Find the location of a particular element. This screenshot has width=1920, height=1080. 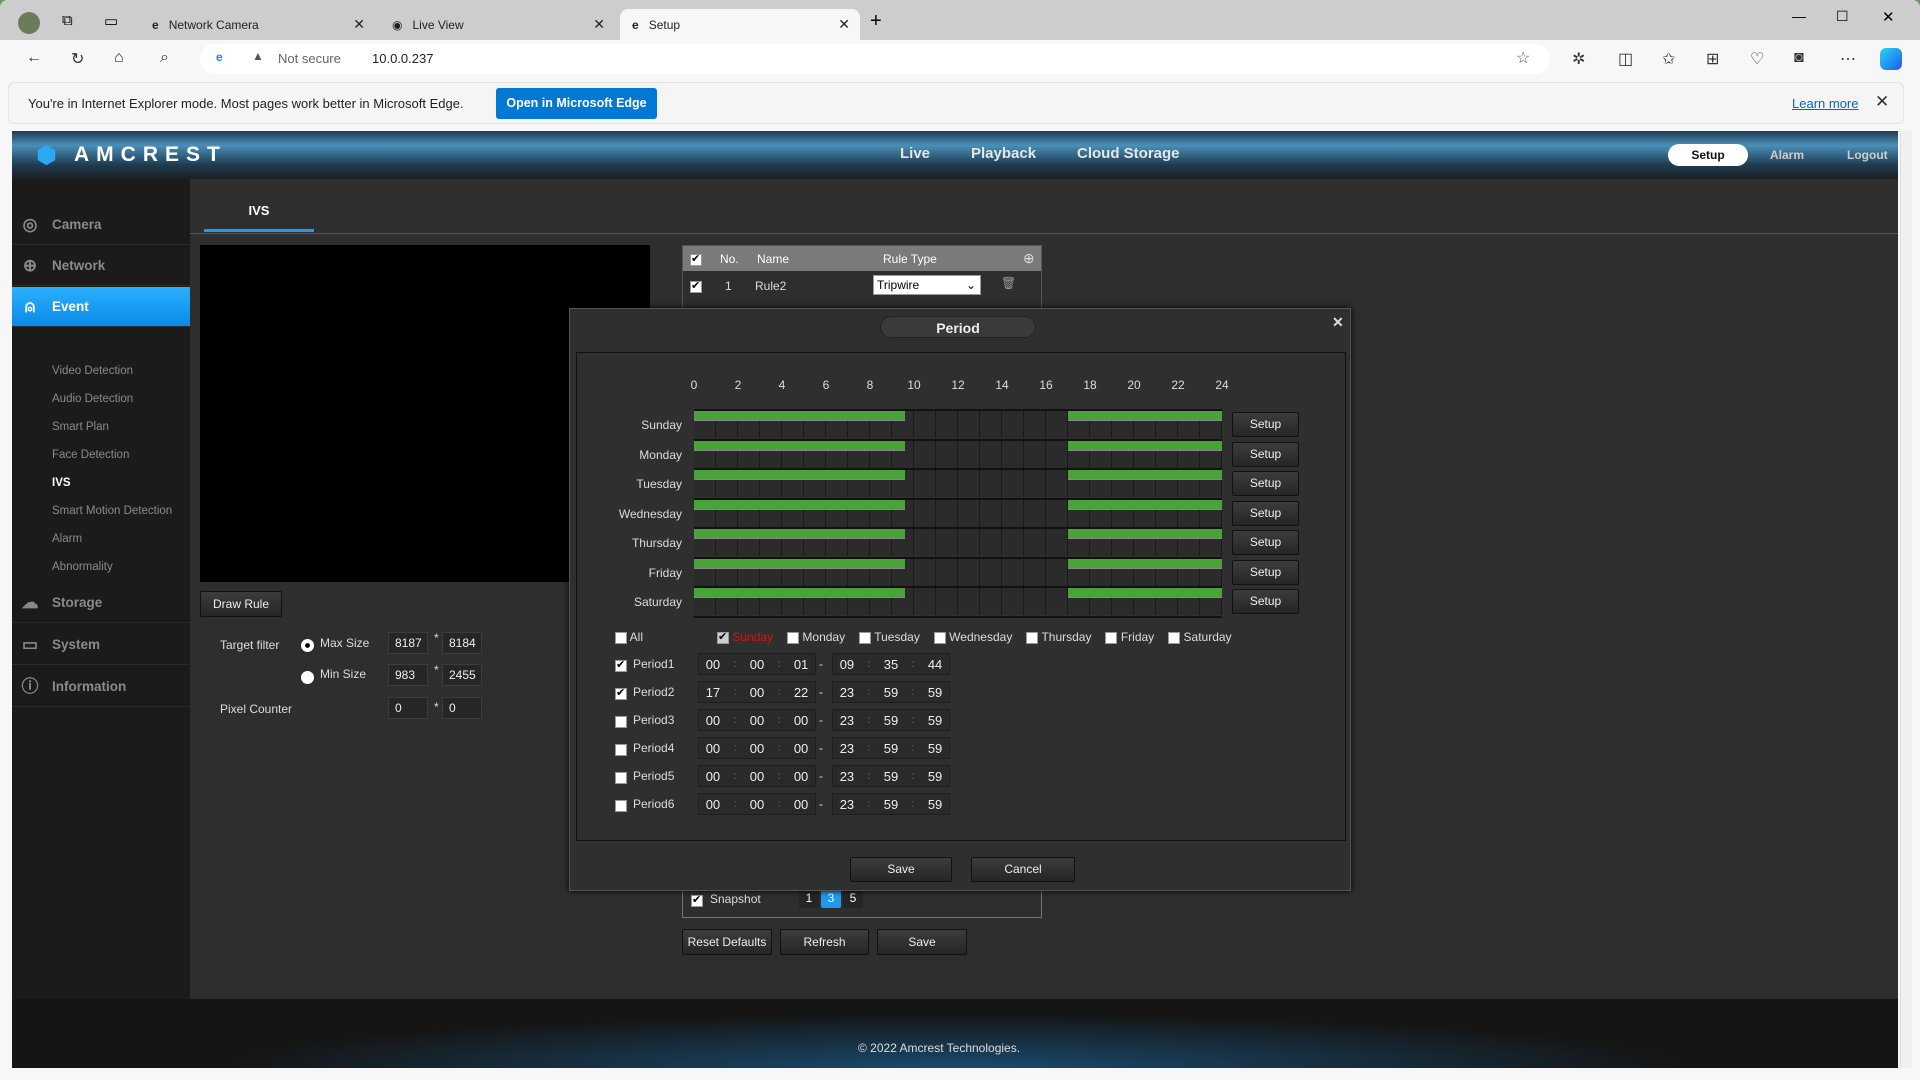

sidebar-sub-face-detection: Face Detection is located at coordinates (90, 455).